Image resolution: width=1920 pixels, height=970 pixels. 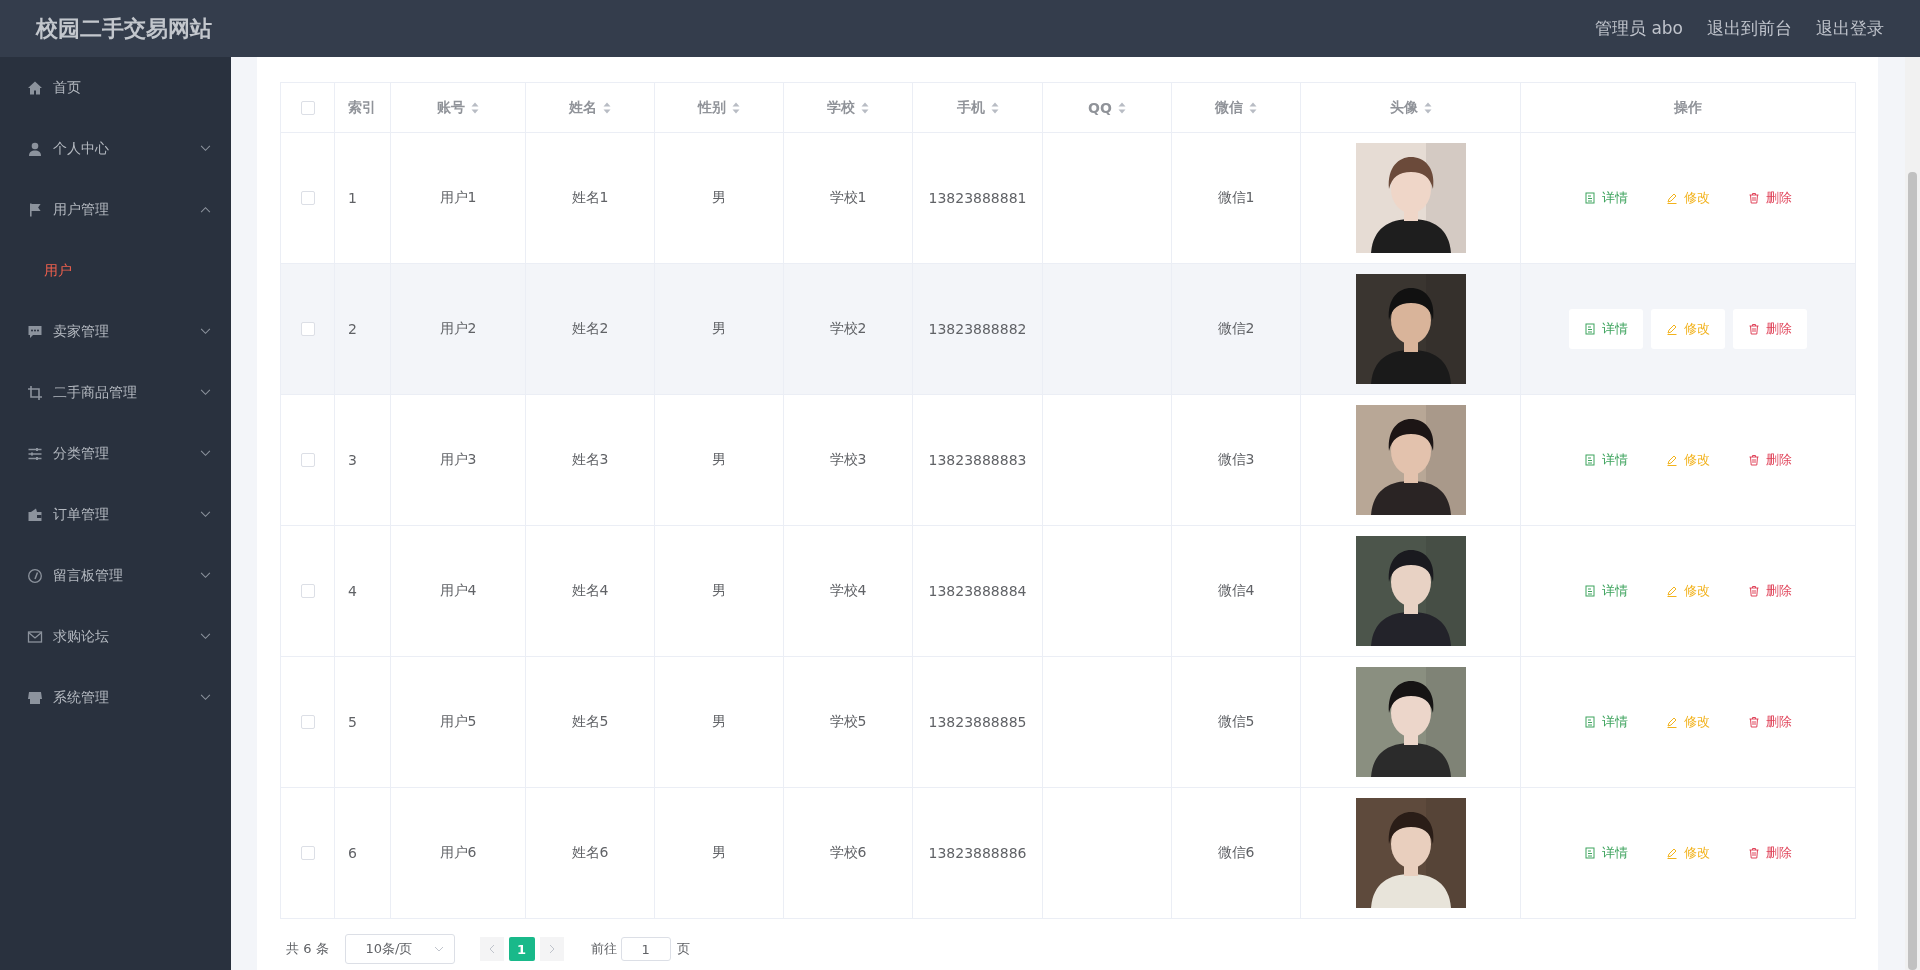 What do you see at coordinates (645, 949) in the screenshot?
I see `page-input: 1` at bounding box center [645, 949].